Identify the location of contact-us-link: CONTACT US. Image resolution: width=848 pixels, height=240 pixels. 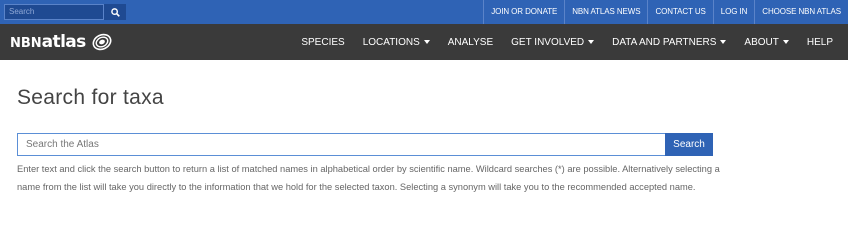
(679, 12).